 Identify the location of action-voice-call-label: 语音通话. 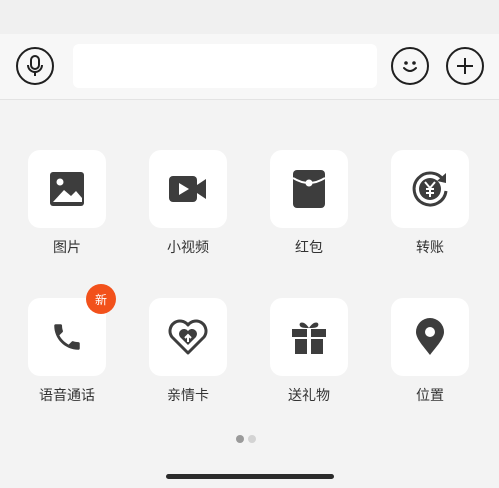
(67, 396).